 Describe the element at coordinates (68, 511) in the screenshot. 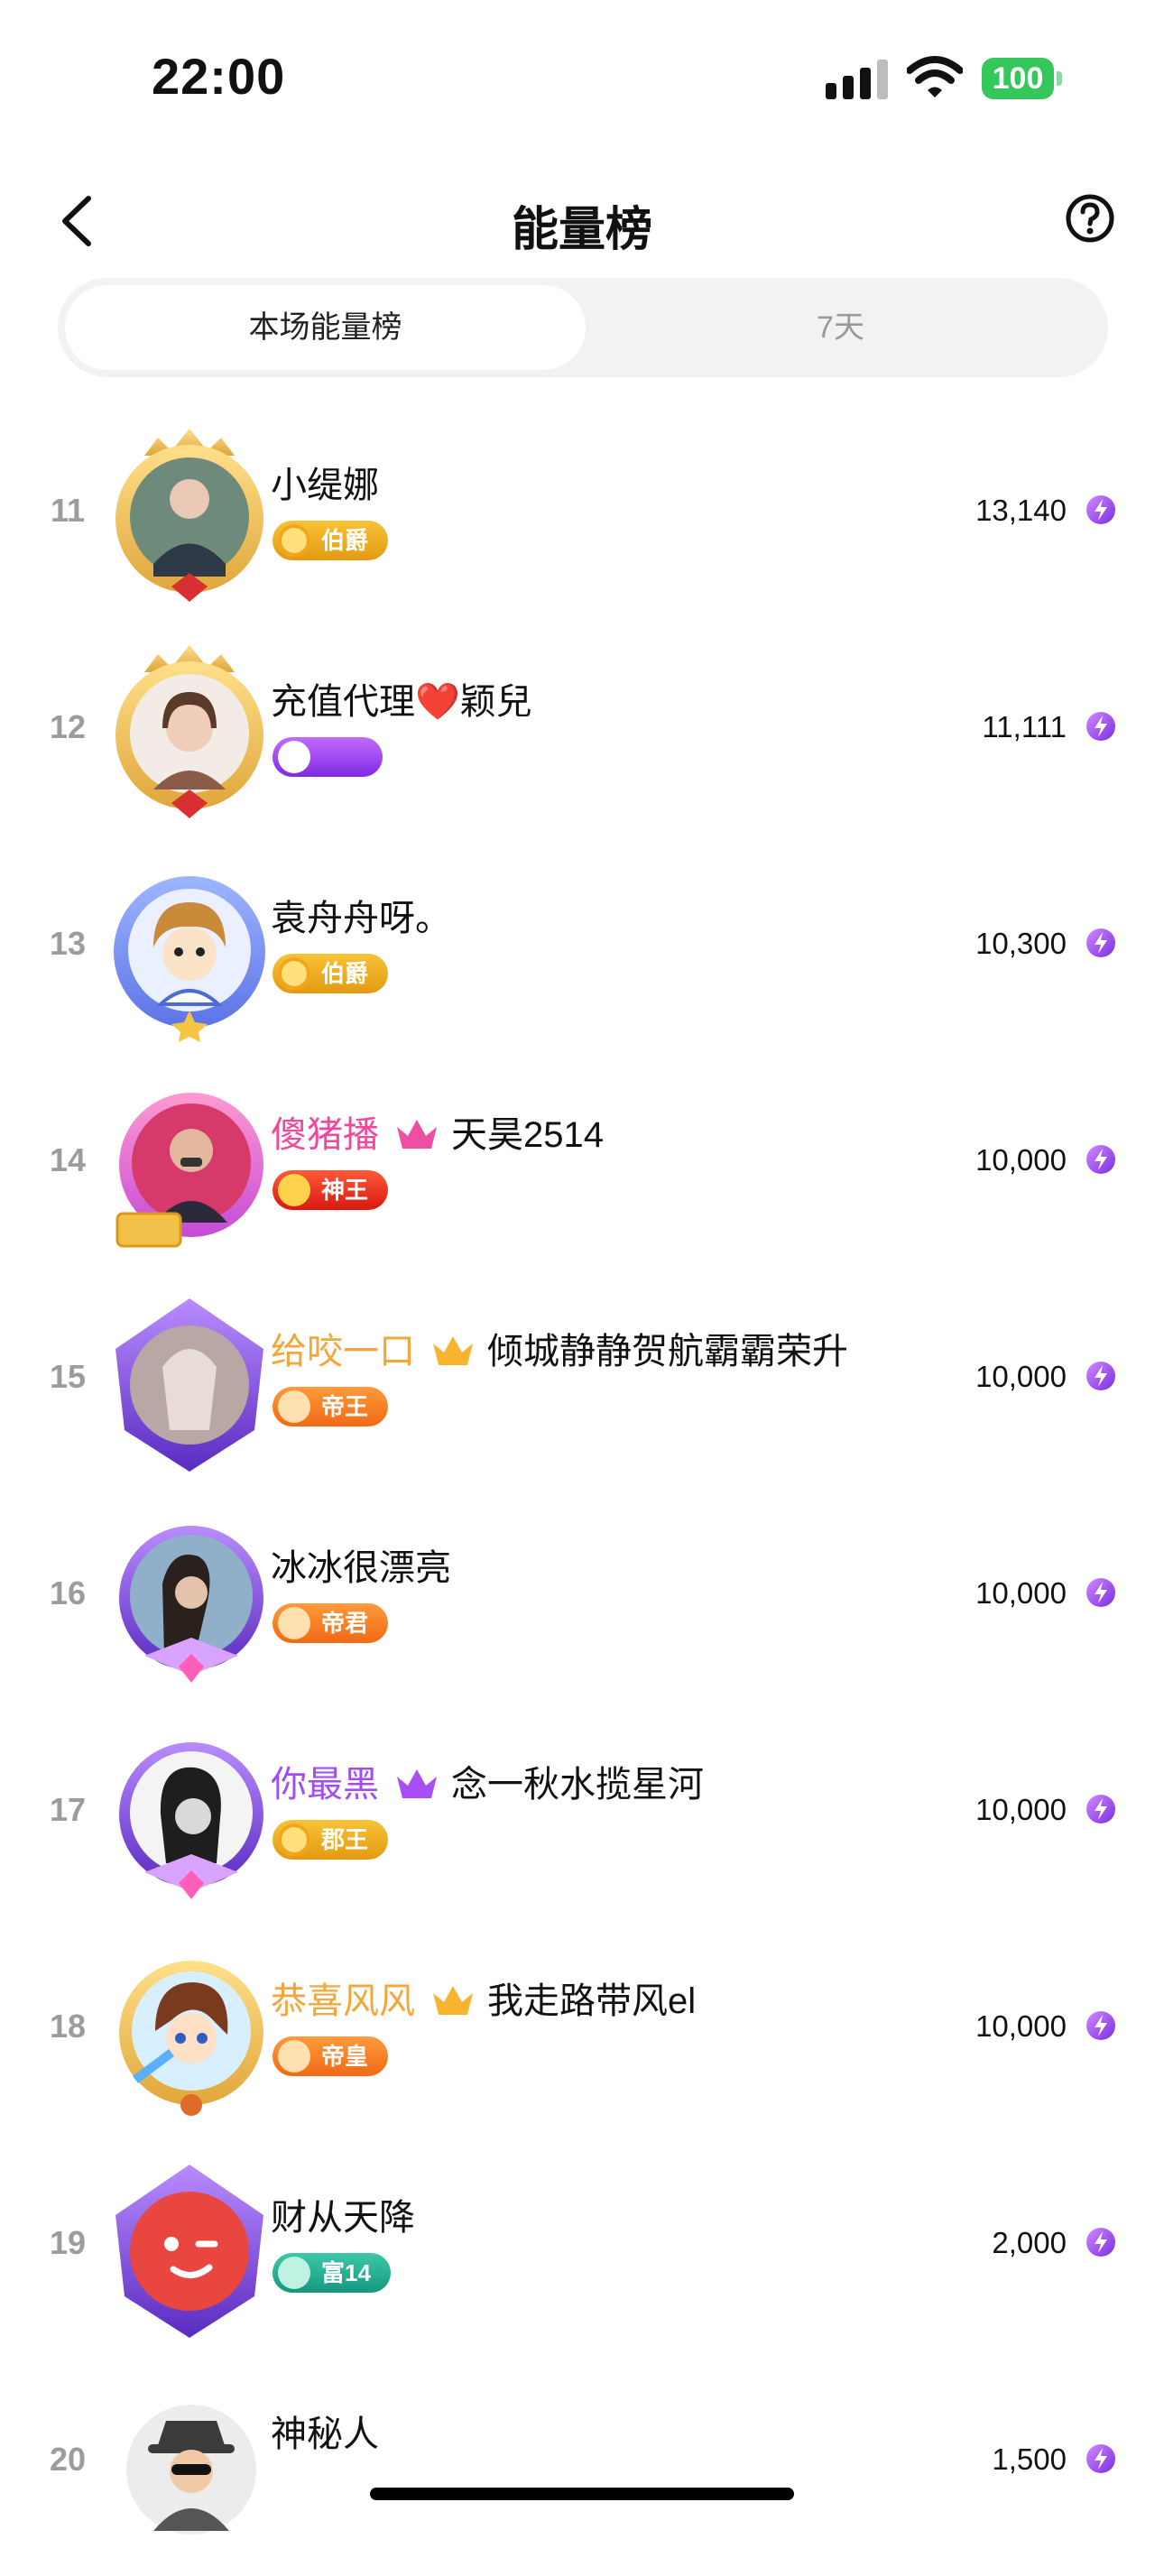

I see `rank-number: 11` at that location.